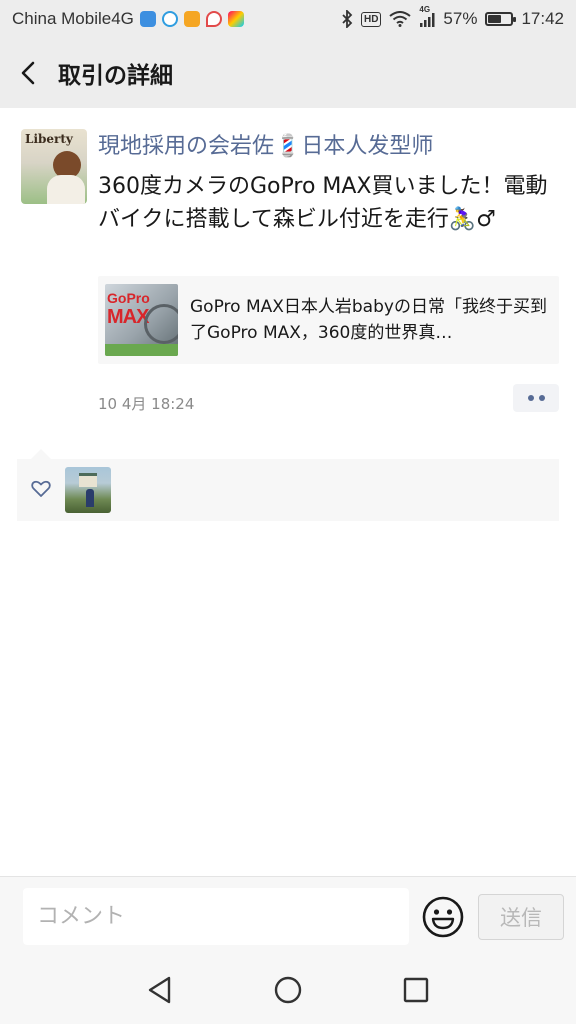 This screenshot has height=1024, width=576. Describe the element at coordinates (115, 76) in the screenshot. I see `page-title: 取引の詳細` at that location.